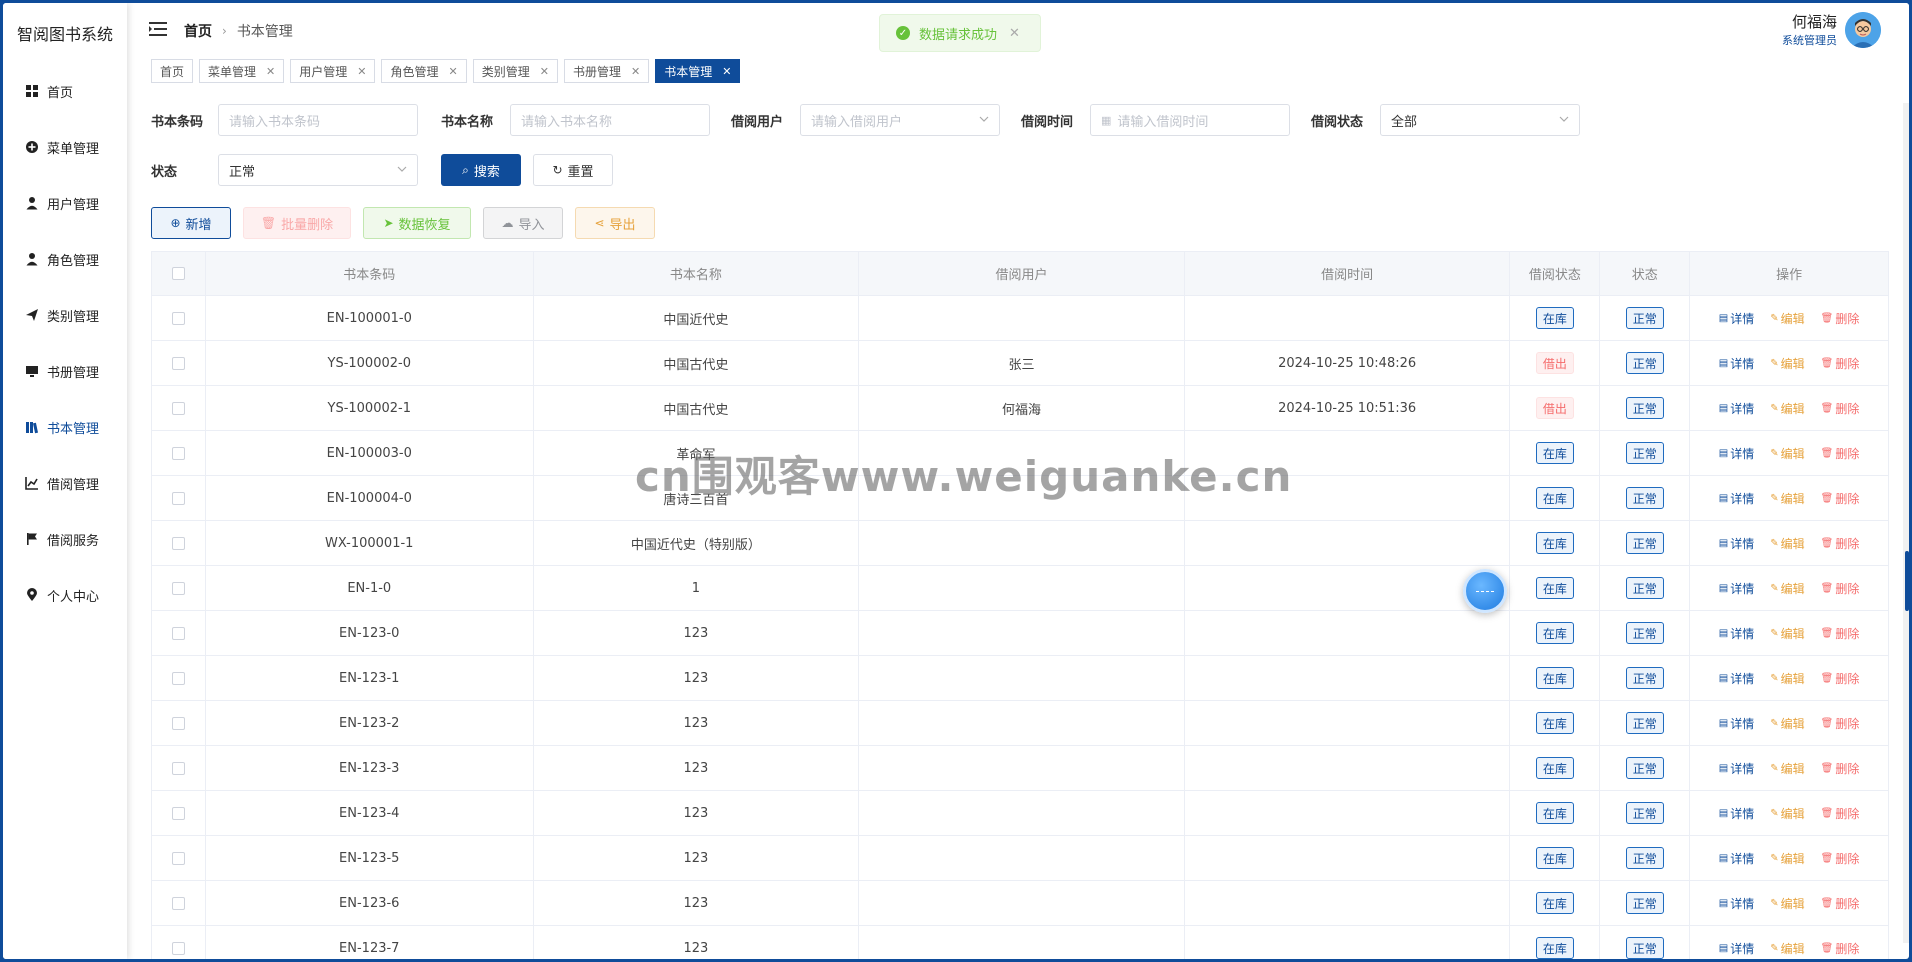  I want to click on reset-button: ↻ 重置, so click(573, 170).